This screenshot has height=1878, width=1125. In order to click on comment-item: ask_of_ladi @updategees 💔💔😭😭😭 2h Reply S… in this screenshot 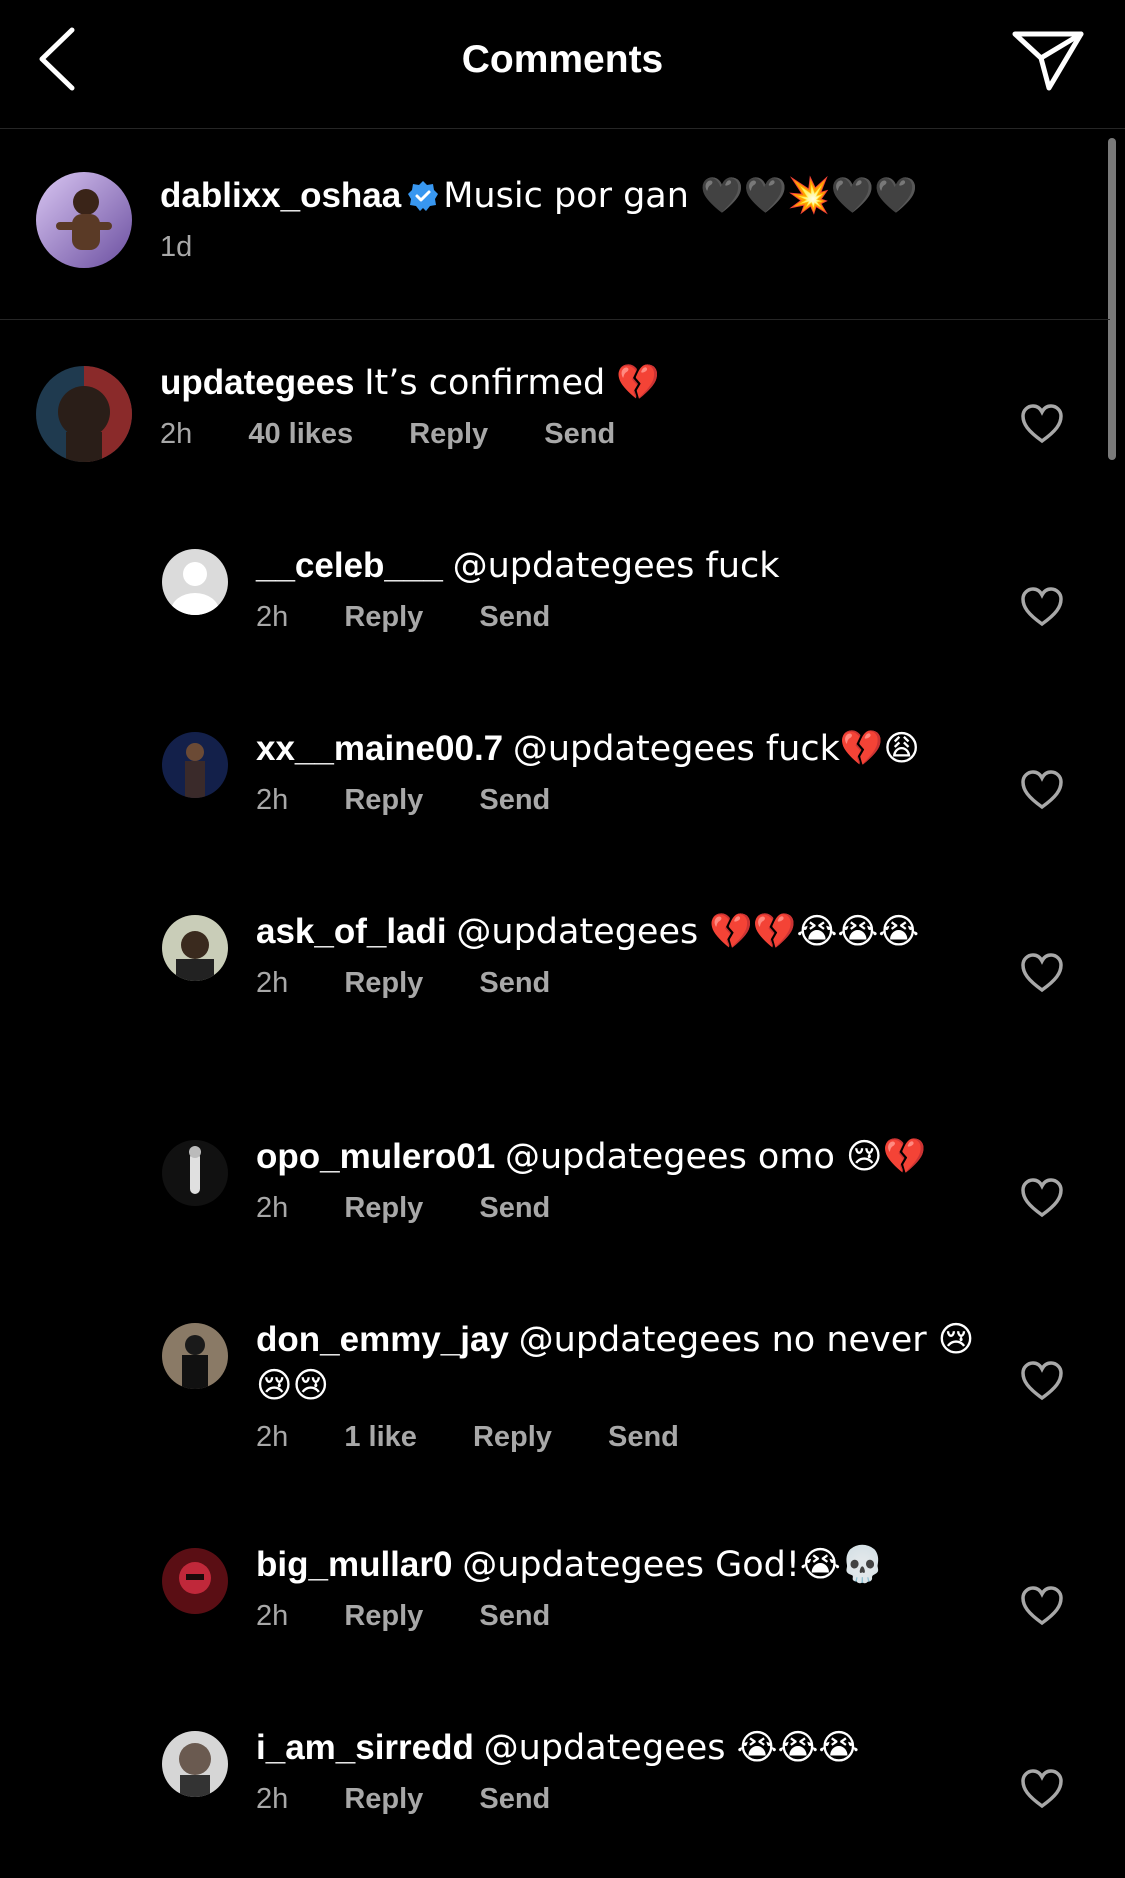, I will do `click(555, 994)`.